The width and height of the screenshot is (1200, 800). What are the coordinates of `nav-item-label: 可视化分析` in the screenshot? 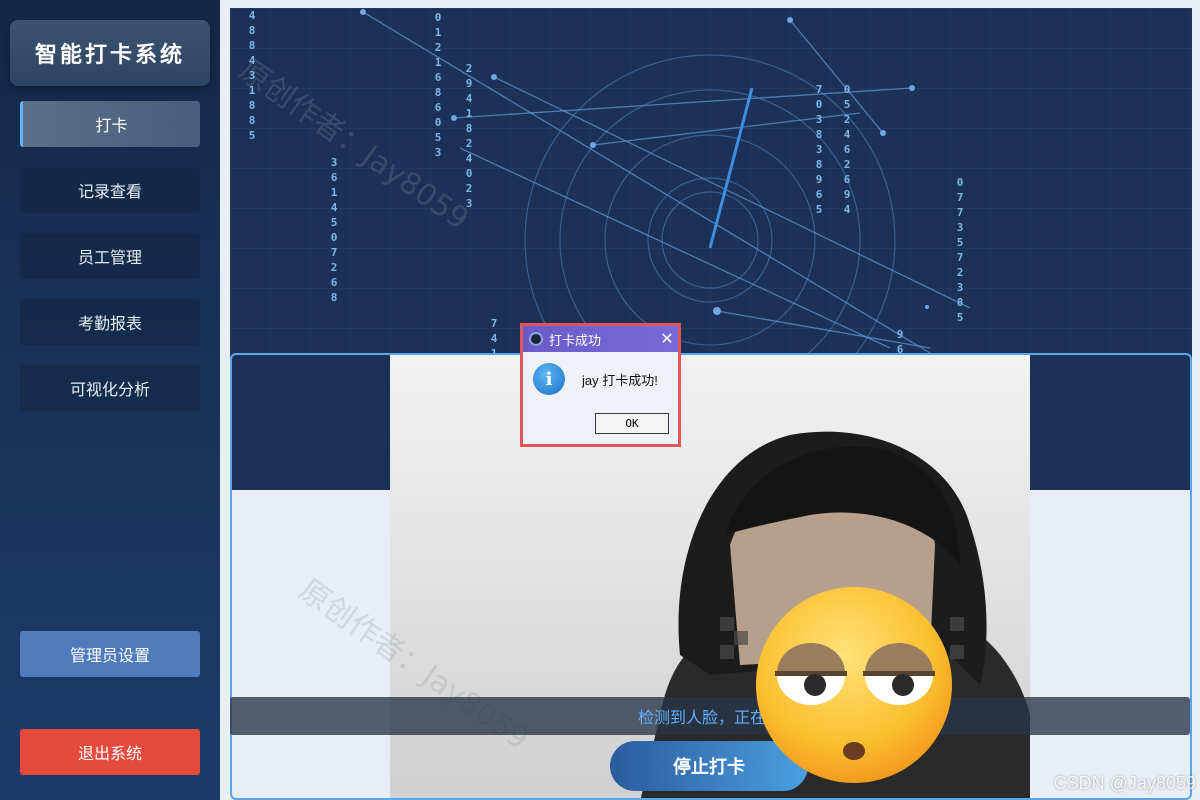 It's located at (109, 389).